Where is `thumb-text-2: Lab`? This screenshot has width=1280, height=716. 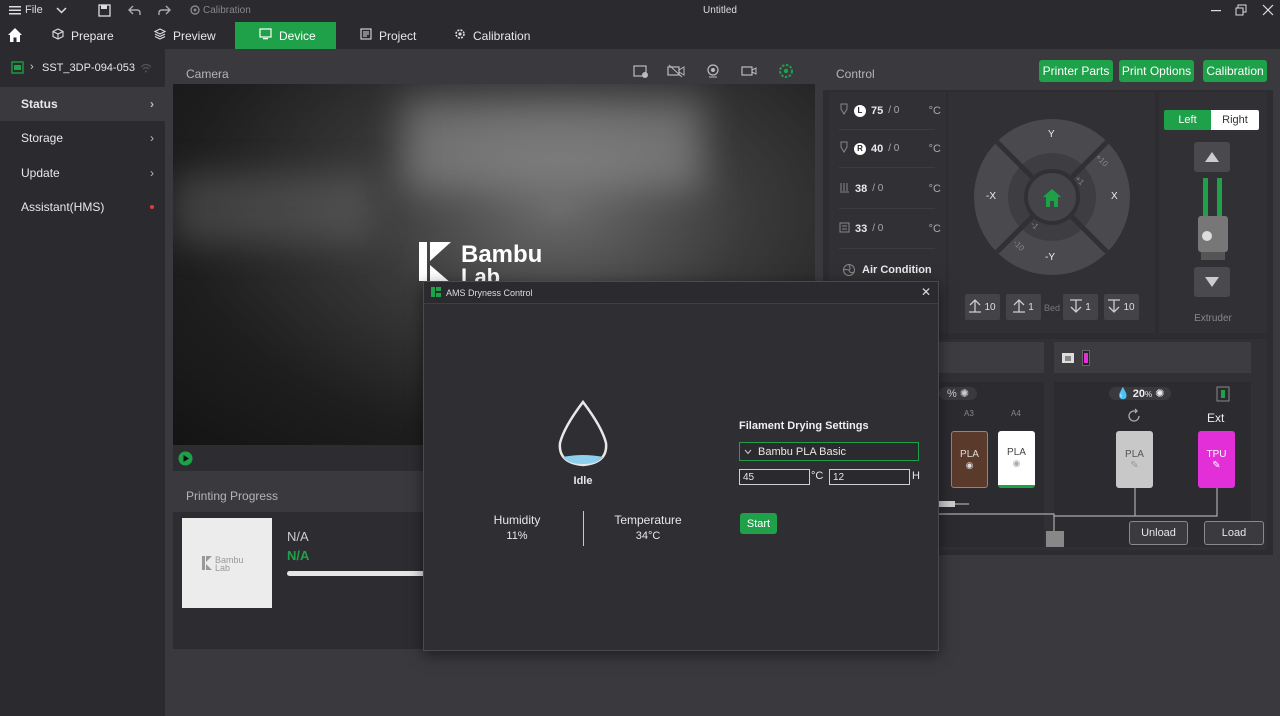 thumb-text-2: Lab is located at coordinates (223, 568).